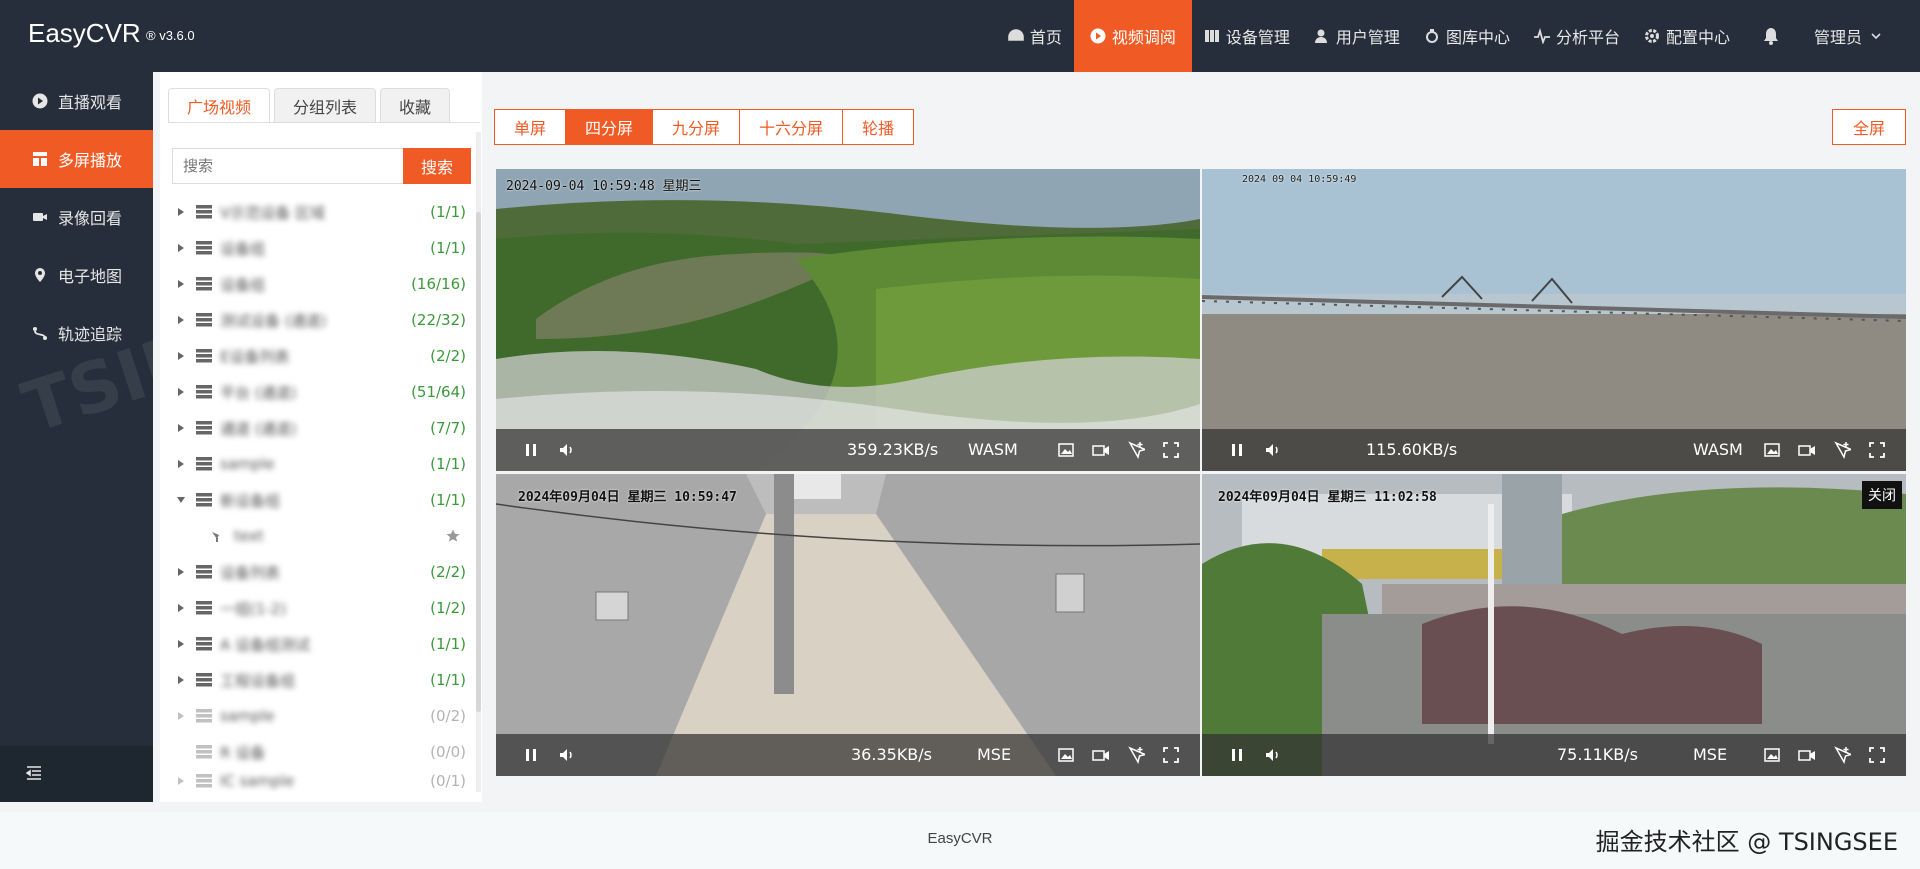  I want to click on layout-carousel-button: 轮播, so click(878, 127).